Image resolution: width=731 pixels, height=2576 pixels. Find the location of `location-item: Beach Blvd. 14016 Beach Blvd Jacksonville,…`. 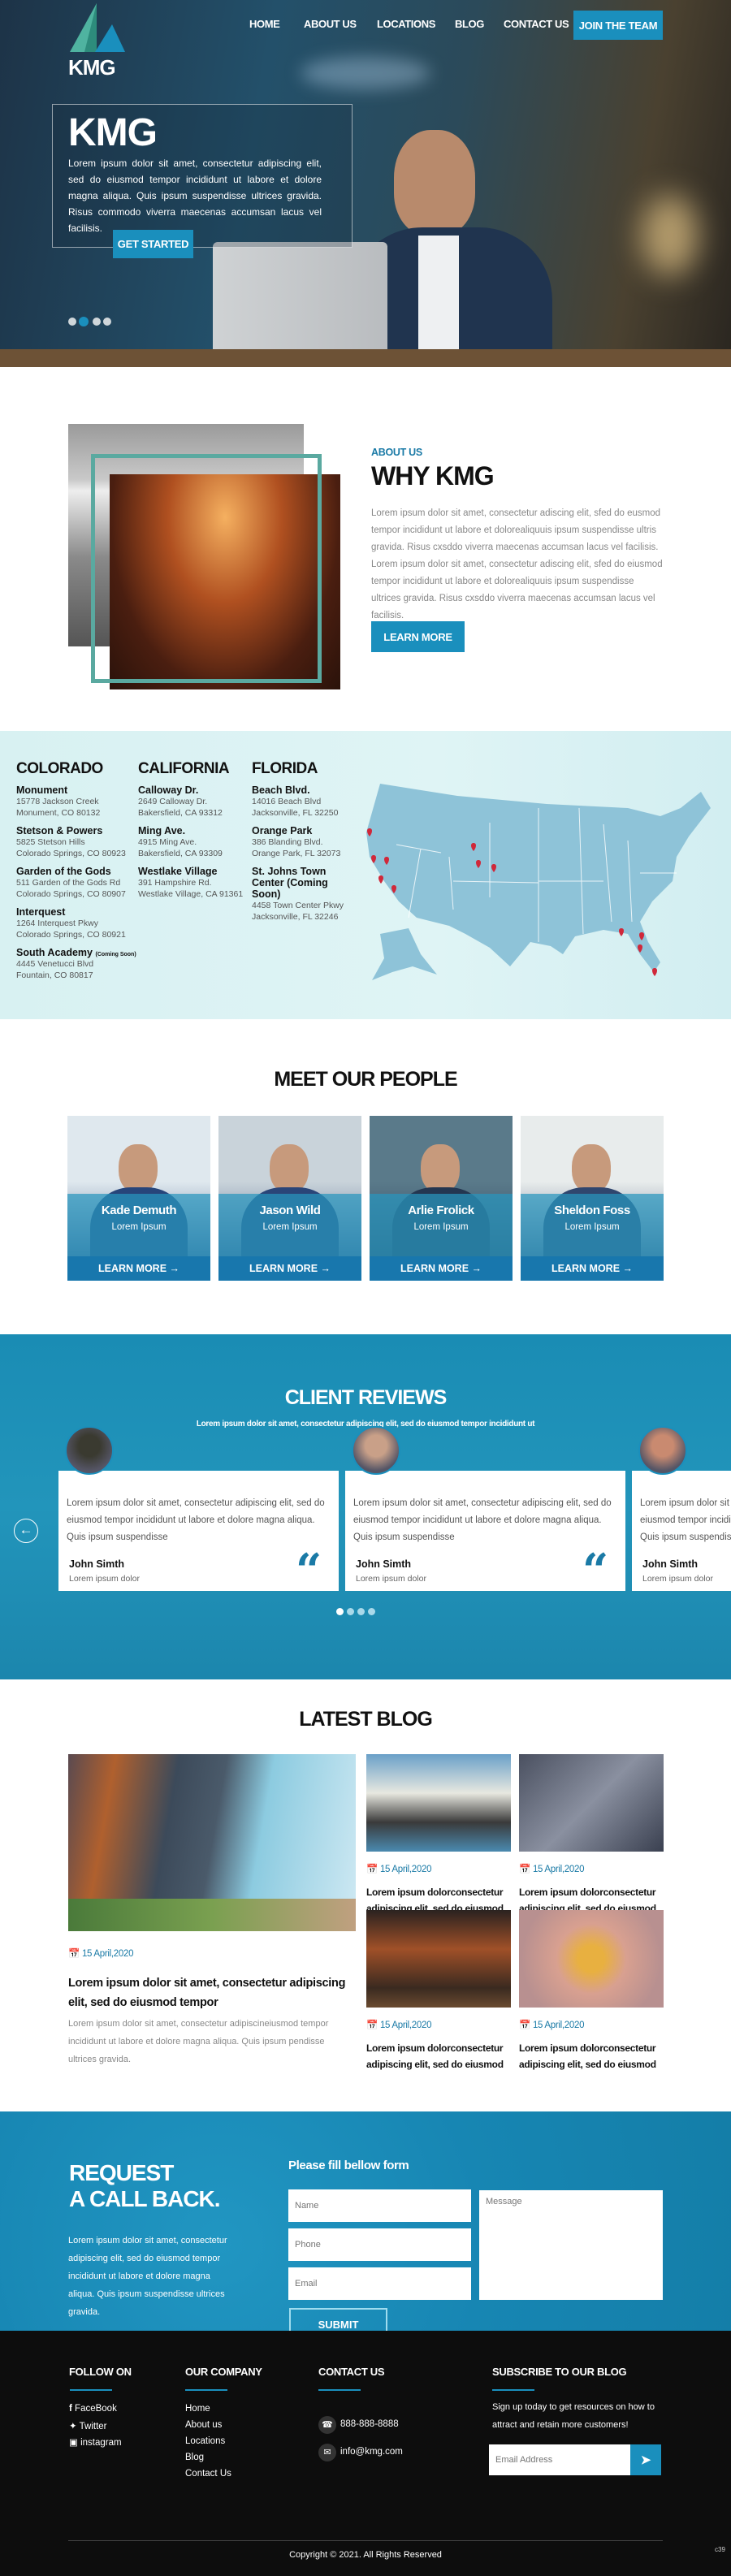

location-item: Beach Blvd. 14016 Beach Blvd Jacksonville,… is located at coordinates (304, 801).